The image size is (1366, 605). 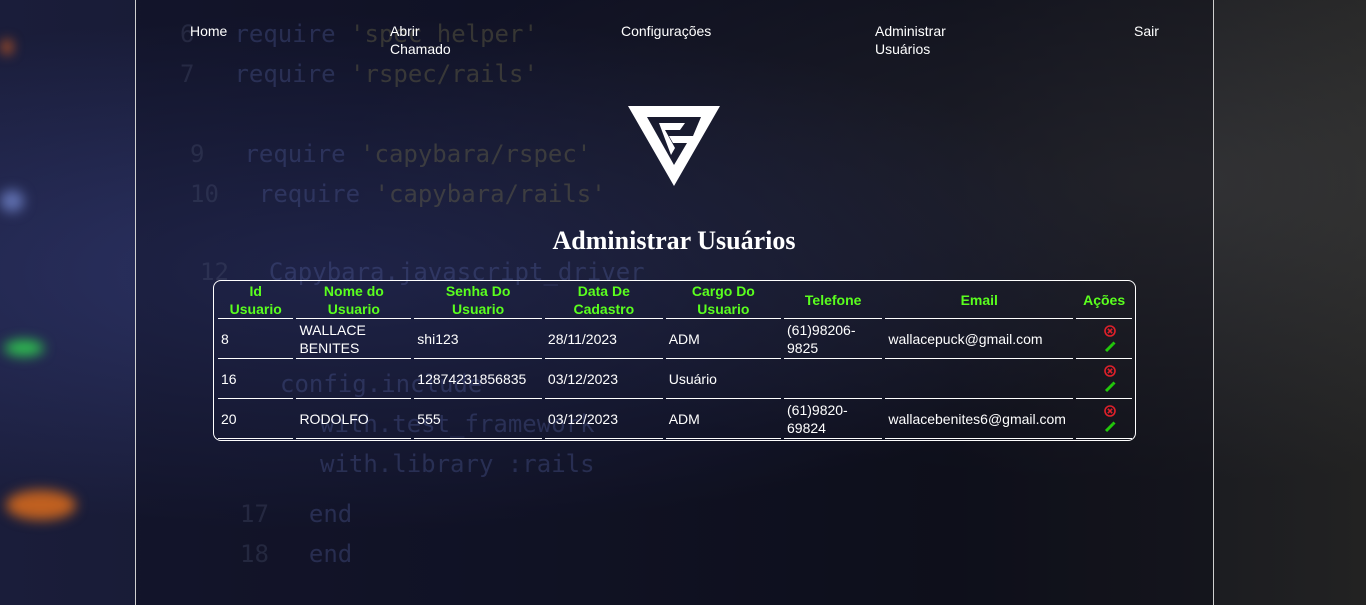 I want to click on cell-id: 20, so click(x=256, y=419).